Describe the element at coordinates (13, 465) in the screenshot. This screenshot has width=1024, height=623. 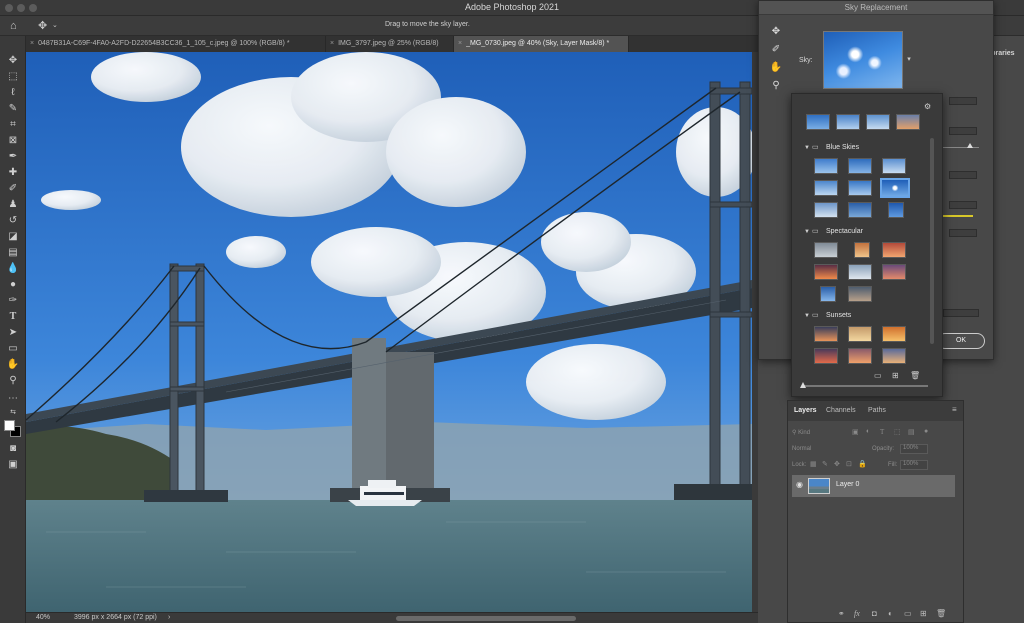
I see `screen-mode-icon: ▣` at that location.